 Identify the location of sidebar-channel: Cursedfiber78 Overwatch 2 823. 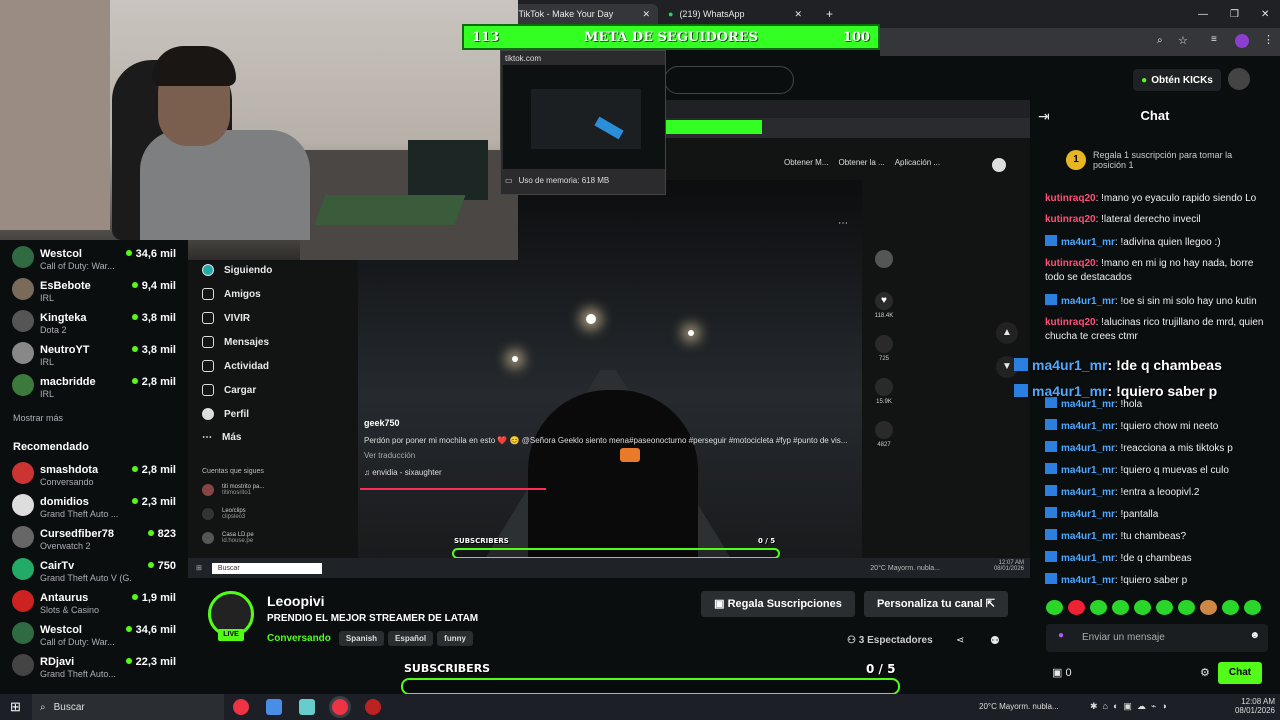
(95, 540).